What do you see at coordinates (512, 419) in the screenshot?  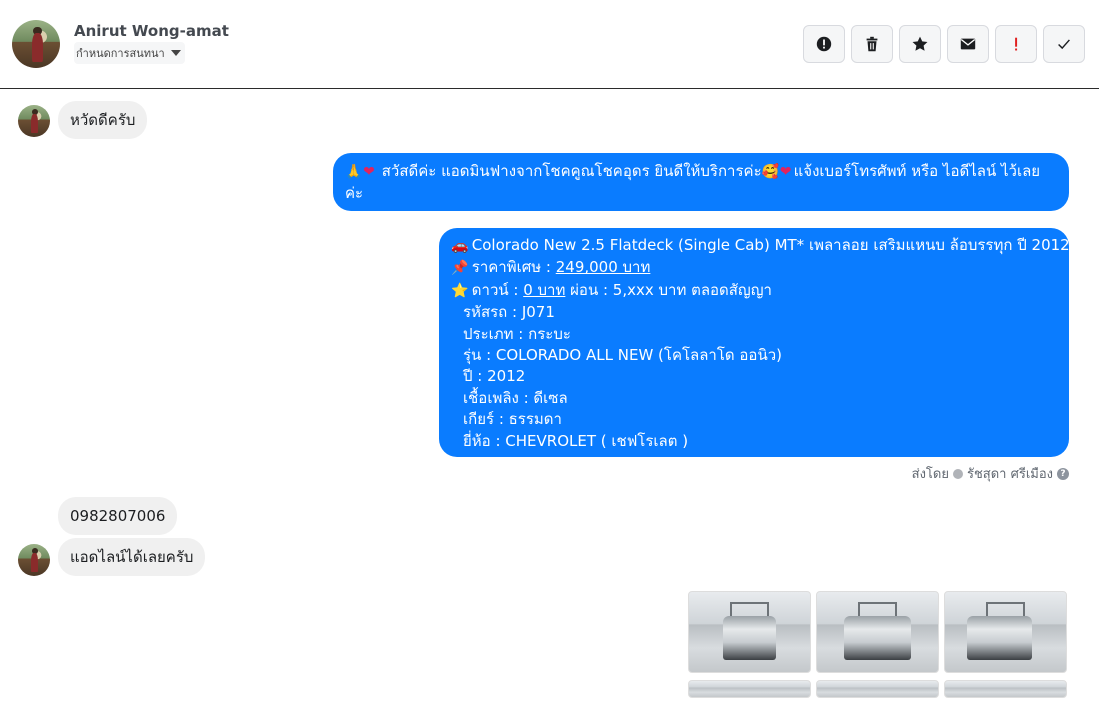 I see `car-gear: เกียร์ : ธรรมดา` at bounding box center [512, 419].